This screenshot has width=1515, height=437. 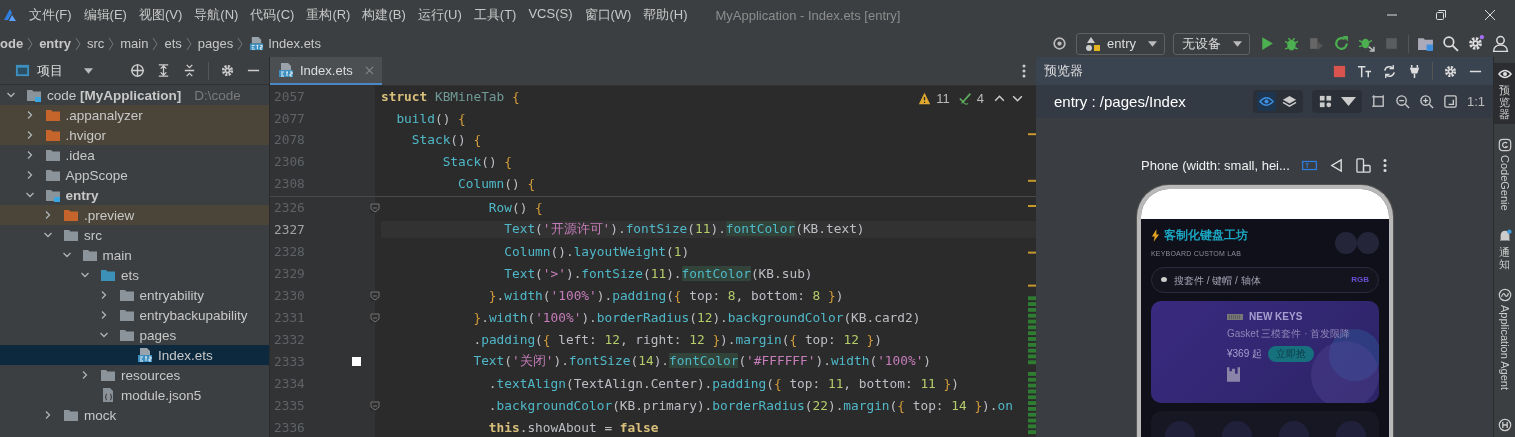 What do you see at coordinates (495, 15) in the screenshot?
I see `menu-item: 工具(T)` at bounding box center [495, 15].